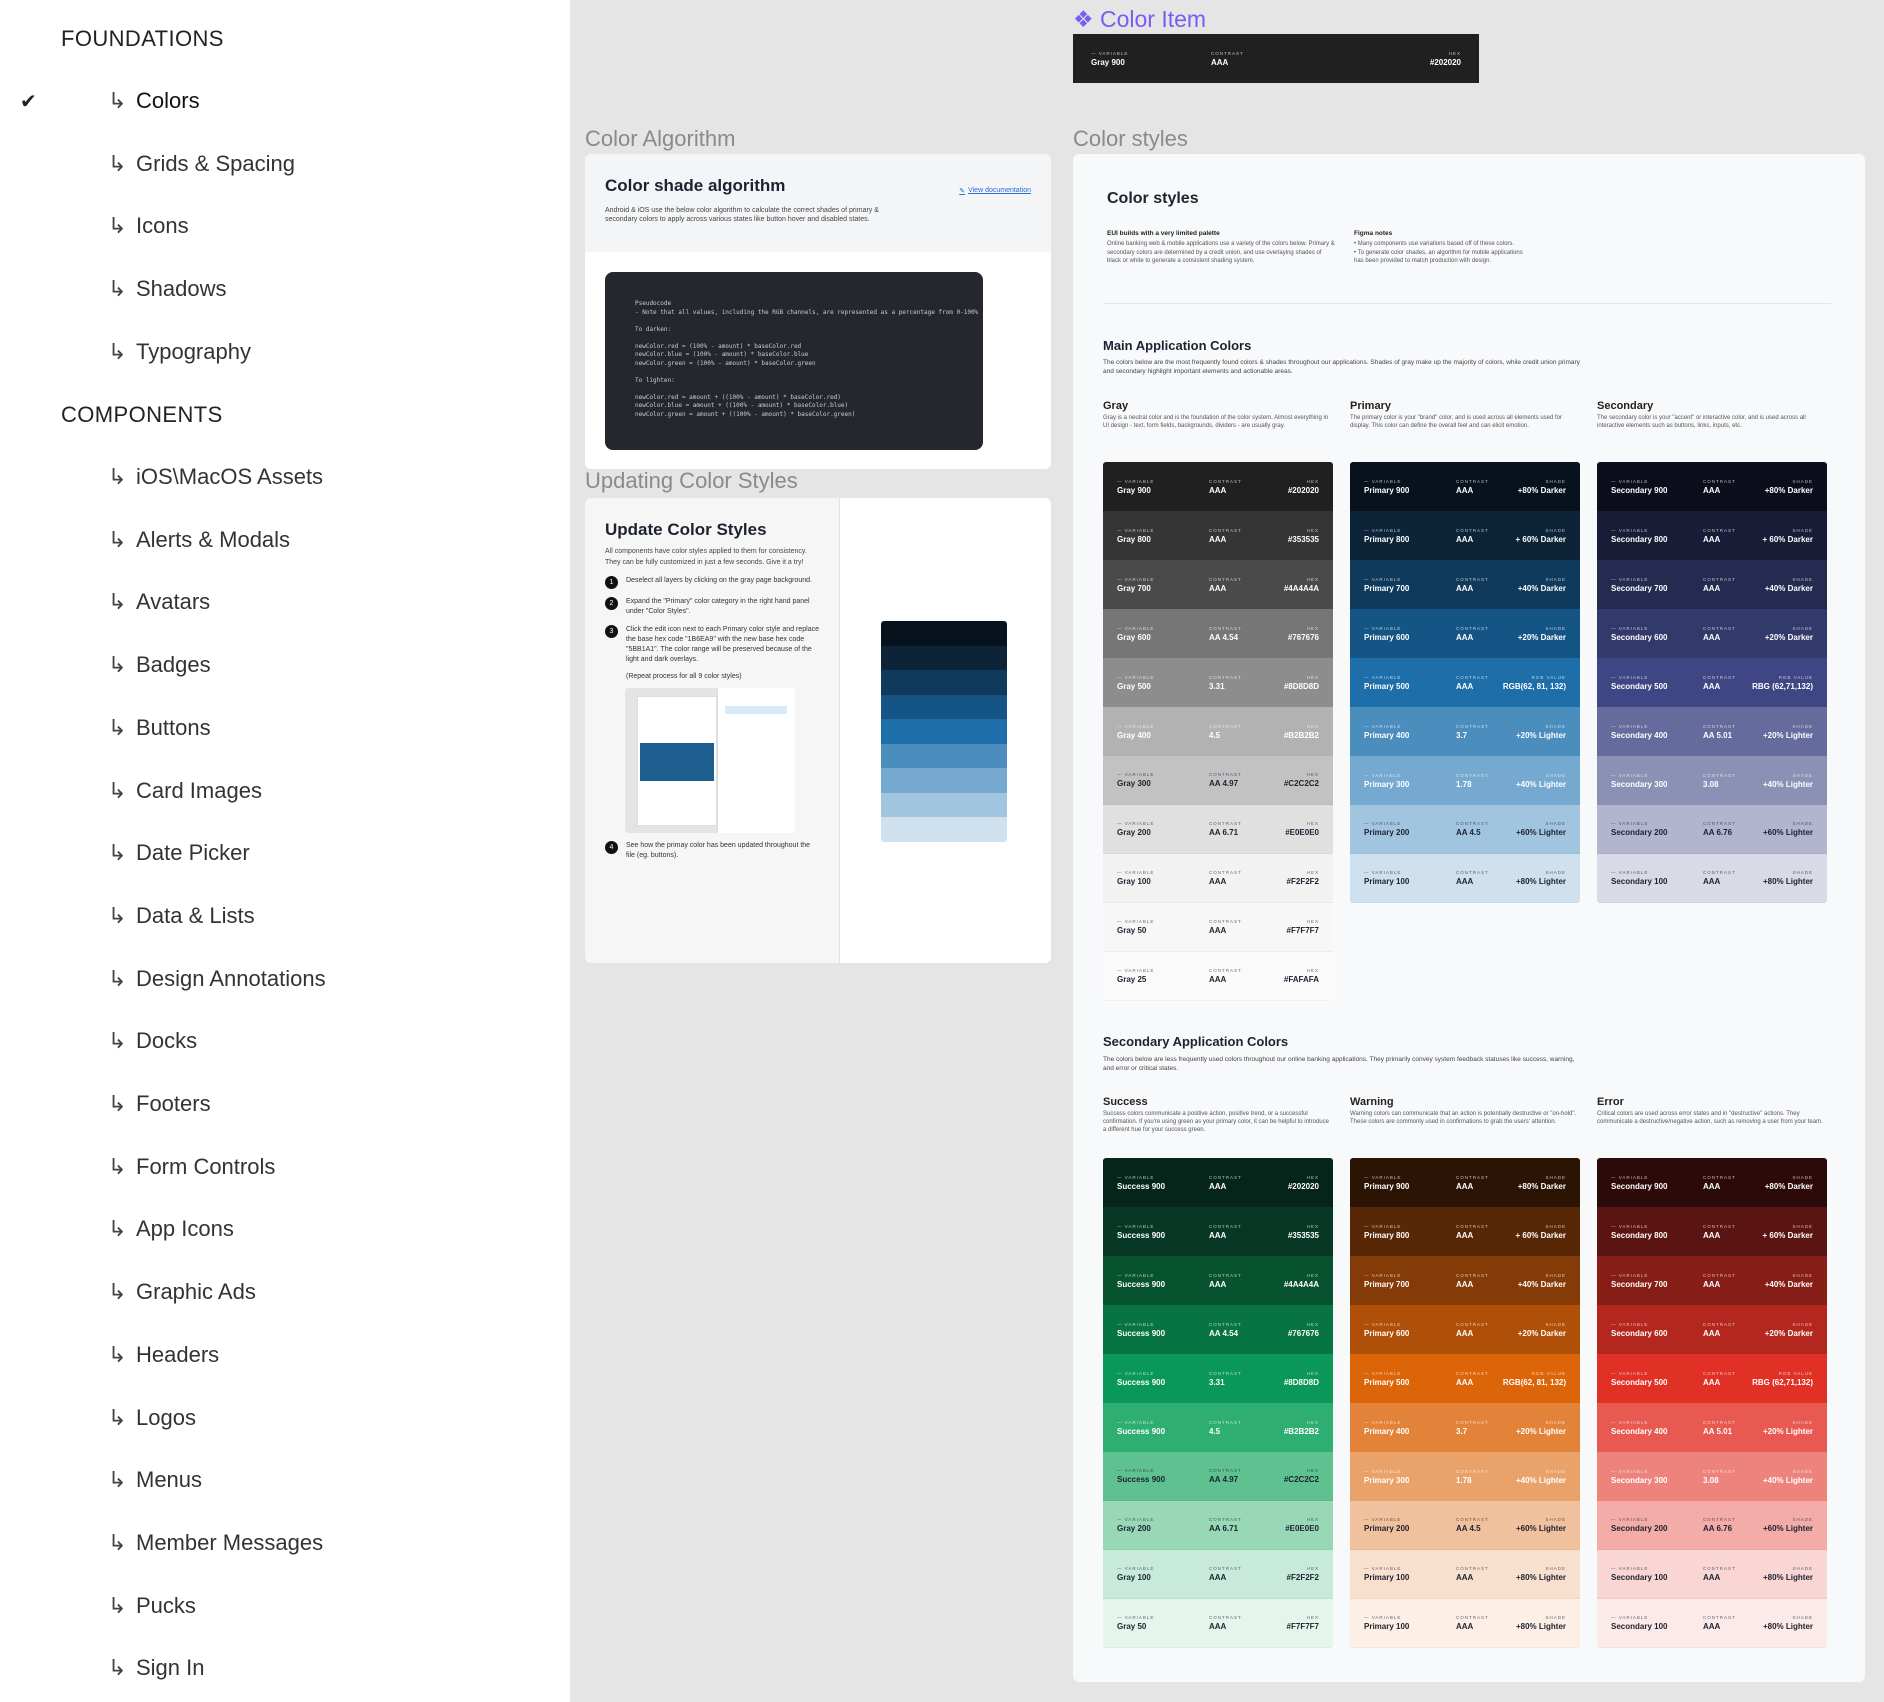 The image size is (1884, 1702). I want to click on sidebar-item-label: Sign In, so click(170, 1668).